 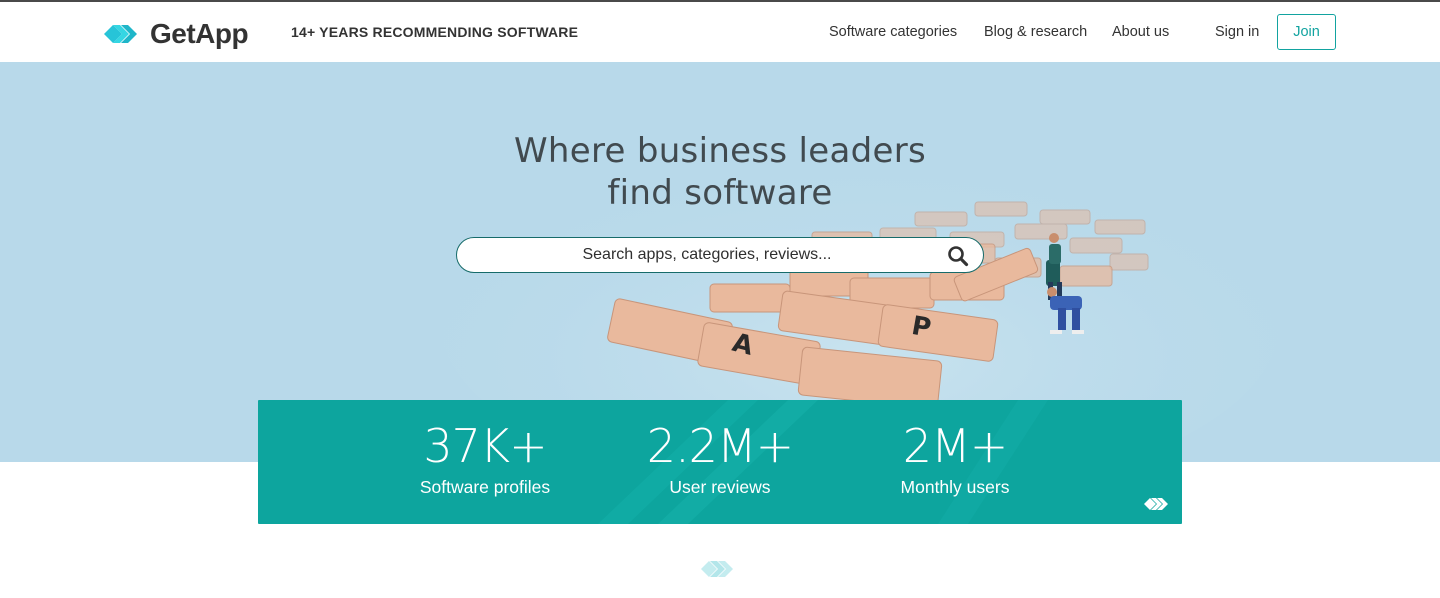 I want to click on search-bar, so click(x=720, y=255).